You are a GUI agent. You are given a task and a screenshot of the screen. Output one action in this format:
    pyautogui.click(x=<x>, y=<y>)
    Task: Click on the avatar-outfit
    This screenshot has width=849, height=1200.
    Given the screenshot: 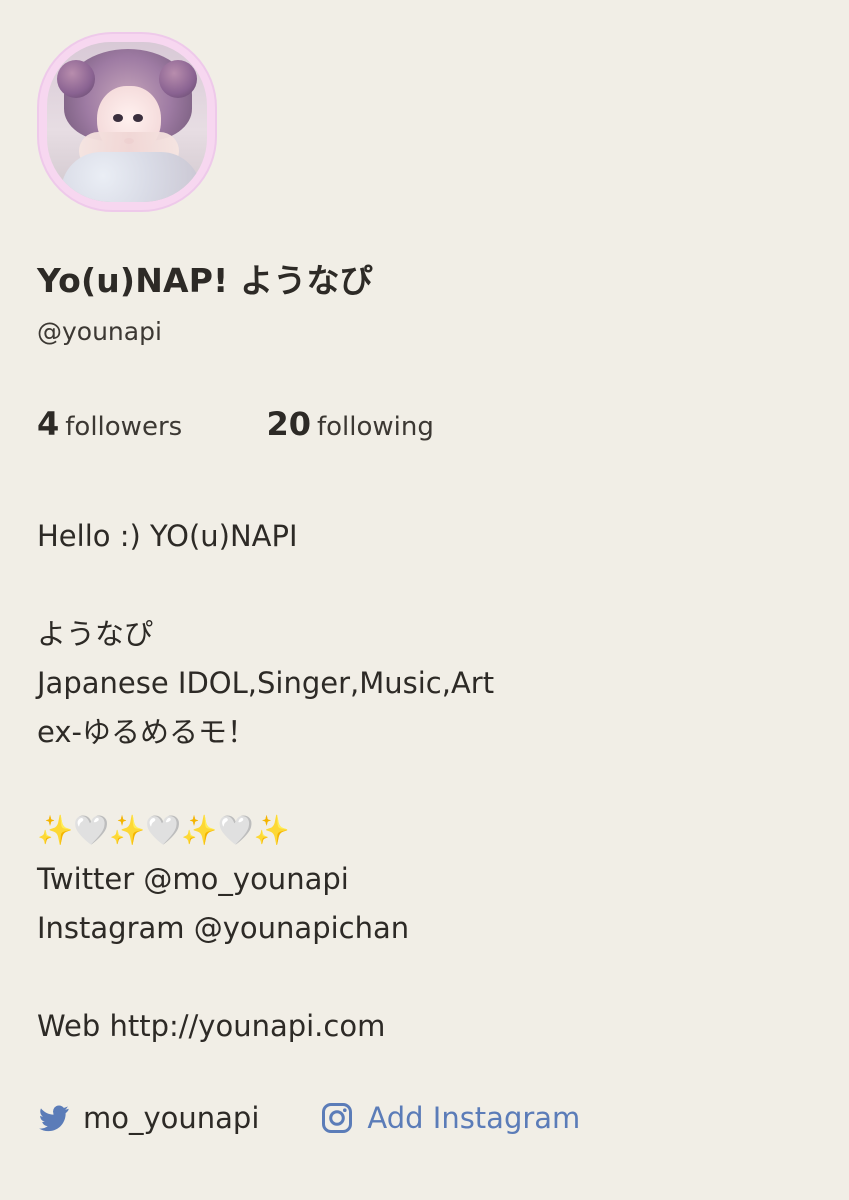 What is the action you would take?
    pyautogui.click(x=131, y=177)
    